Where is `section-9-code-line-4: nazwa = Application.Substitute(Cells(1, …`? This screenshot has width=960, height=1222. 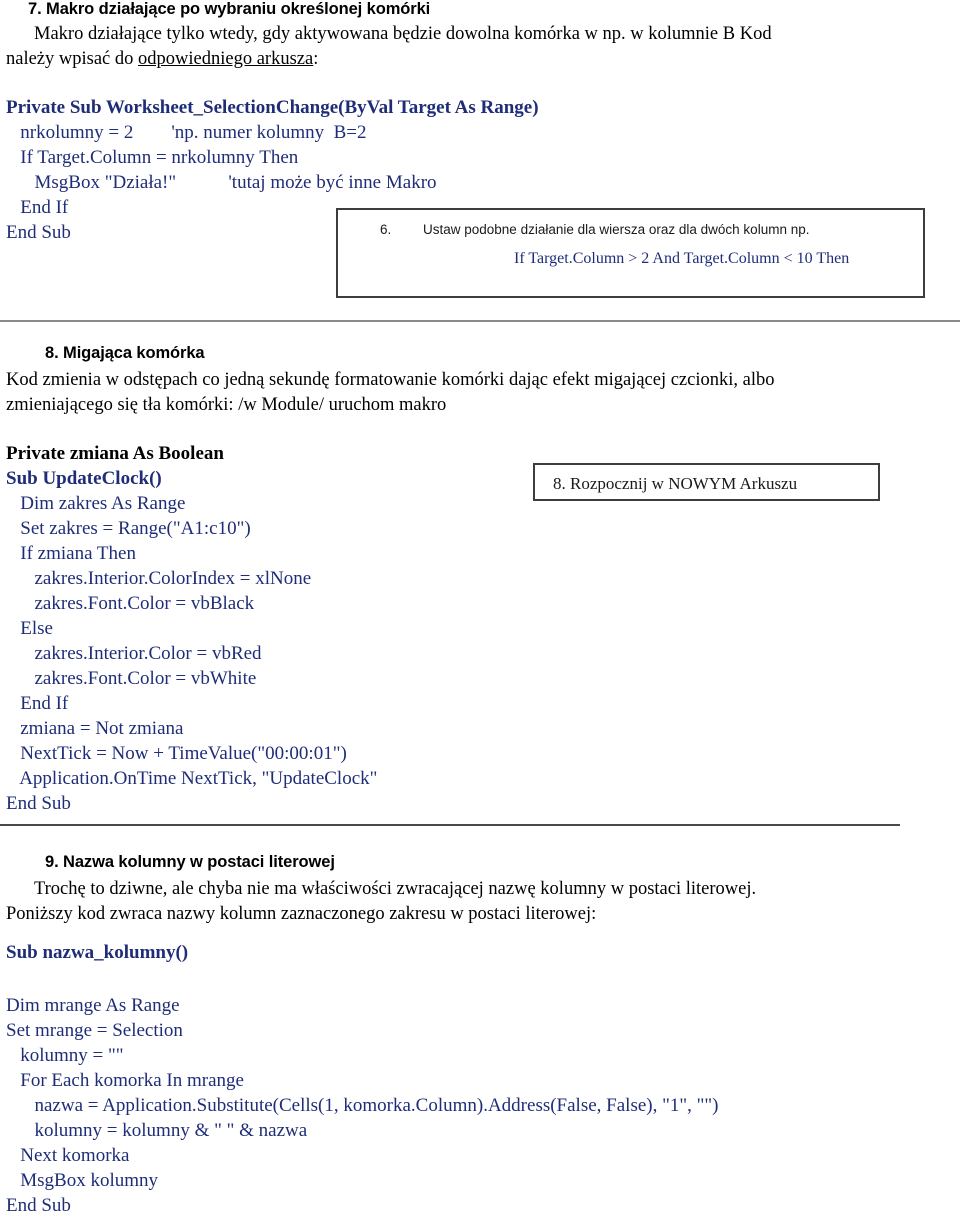
section-9-code-line-4: nazwa = Application.Substitute(Cells(1, … is located at coordinates (362, 1105).